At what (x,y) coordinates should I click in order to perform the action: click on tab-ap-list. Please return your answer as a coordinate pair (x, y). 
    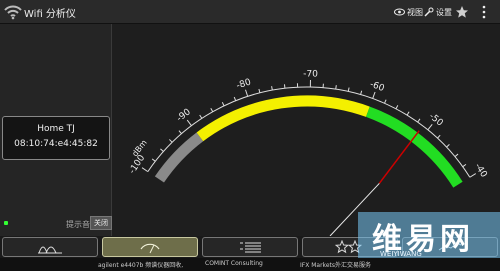
    Looking at the image, I should click on (250, 247).